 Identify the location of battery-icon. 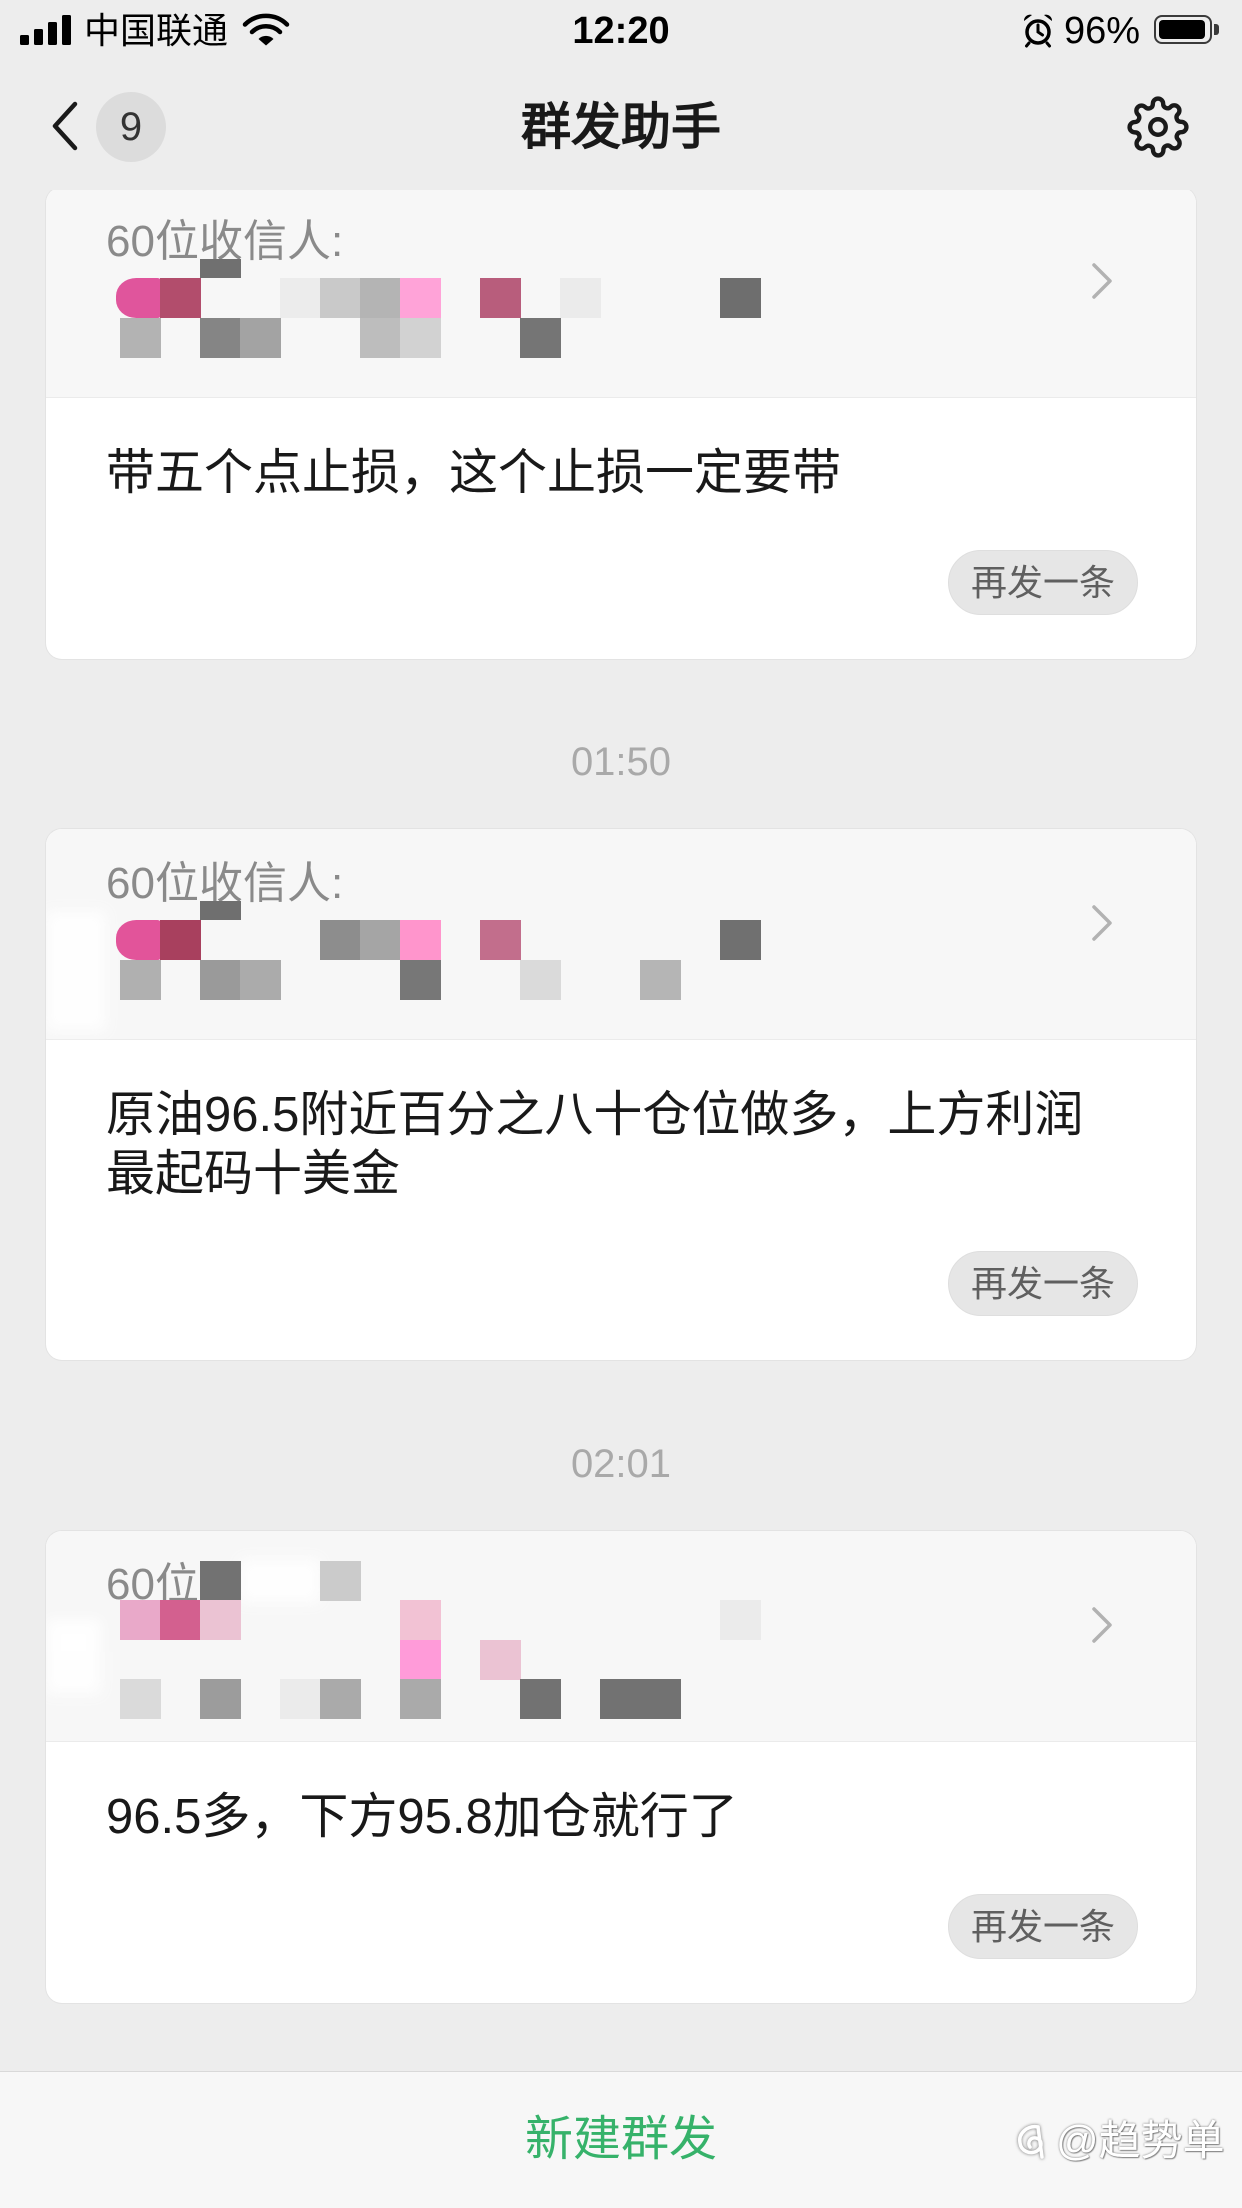
(1183, 29).